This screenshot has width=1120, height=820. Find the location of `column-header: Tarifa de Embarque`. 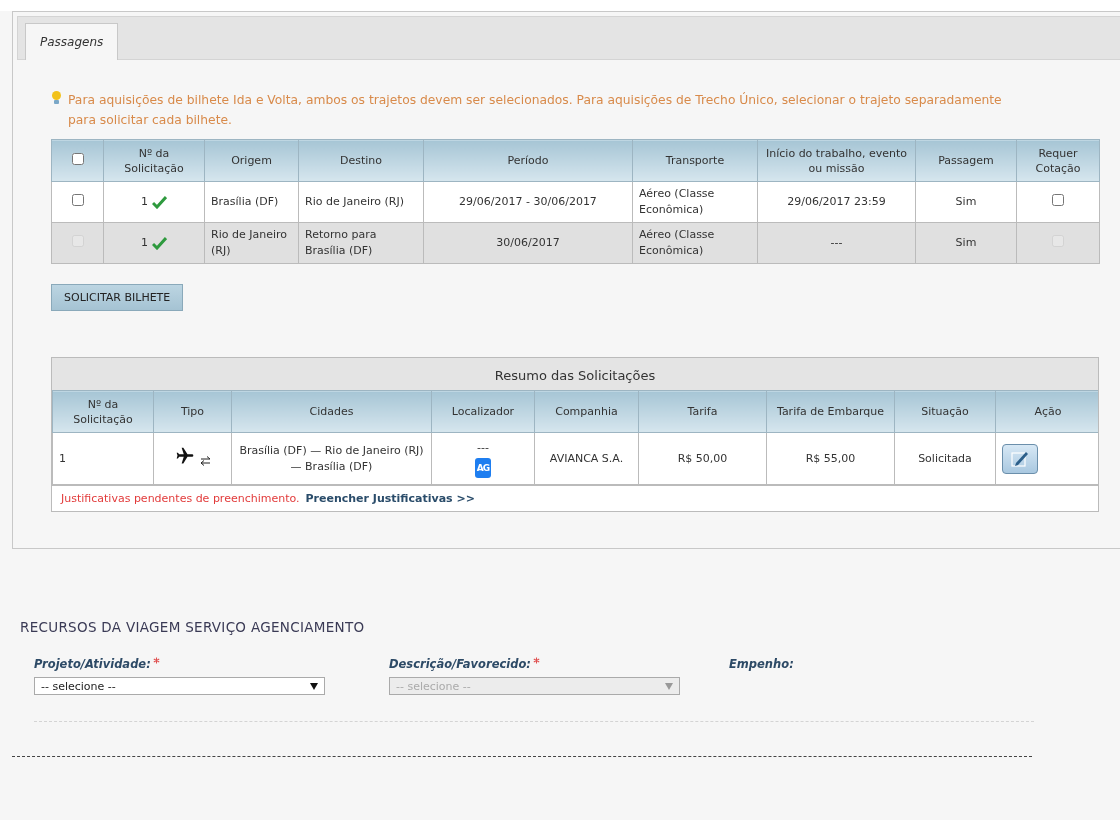

column-header: Tarifa de Embarque is located at coordinates (830, 411).